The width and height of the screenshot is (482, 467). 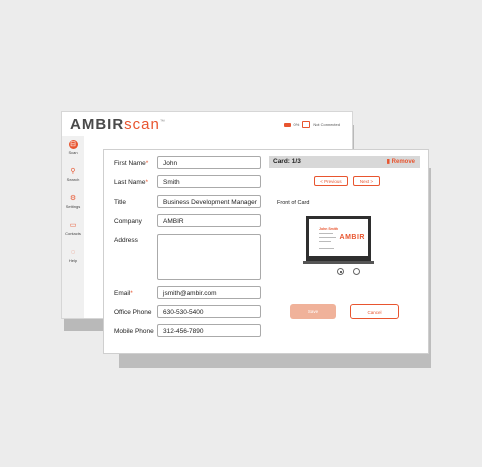 I want to click on first-name-label: First Name*, so click(x=131, y=163).